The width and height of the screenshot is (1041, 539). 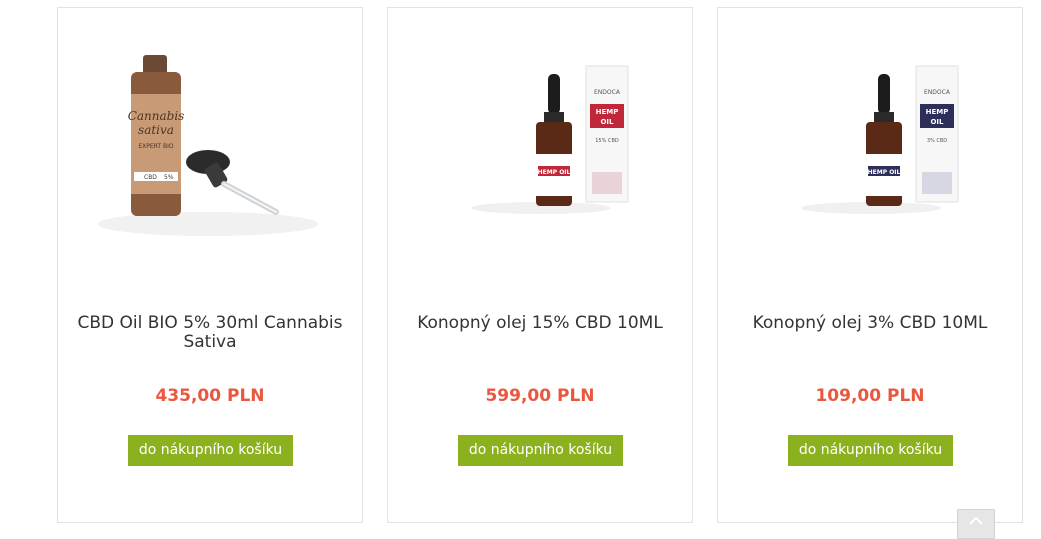 I want to click on box-text: 15% CBD, so click(x=607, y=141).